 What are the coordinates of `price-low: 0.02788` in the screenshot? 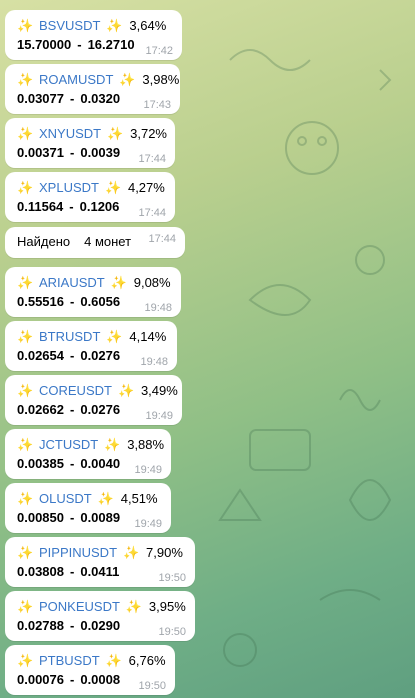 It's located at (40, 625).